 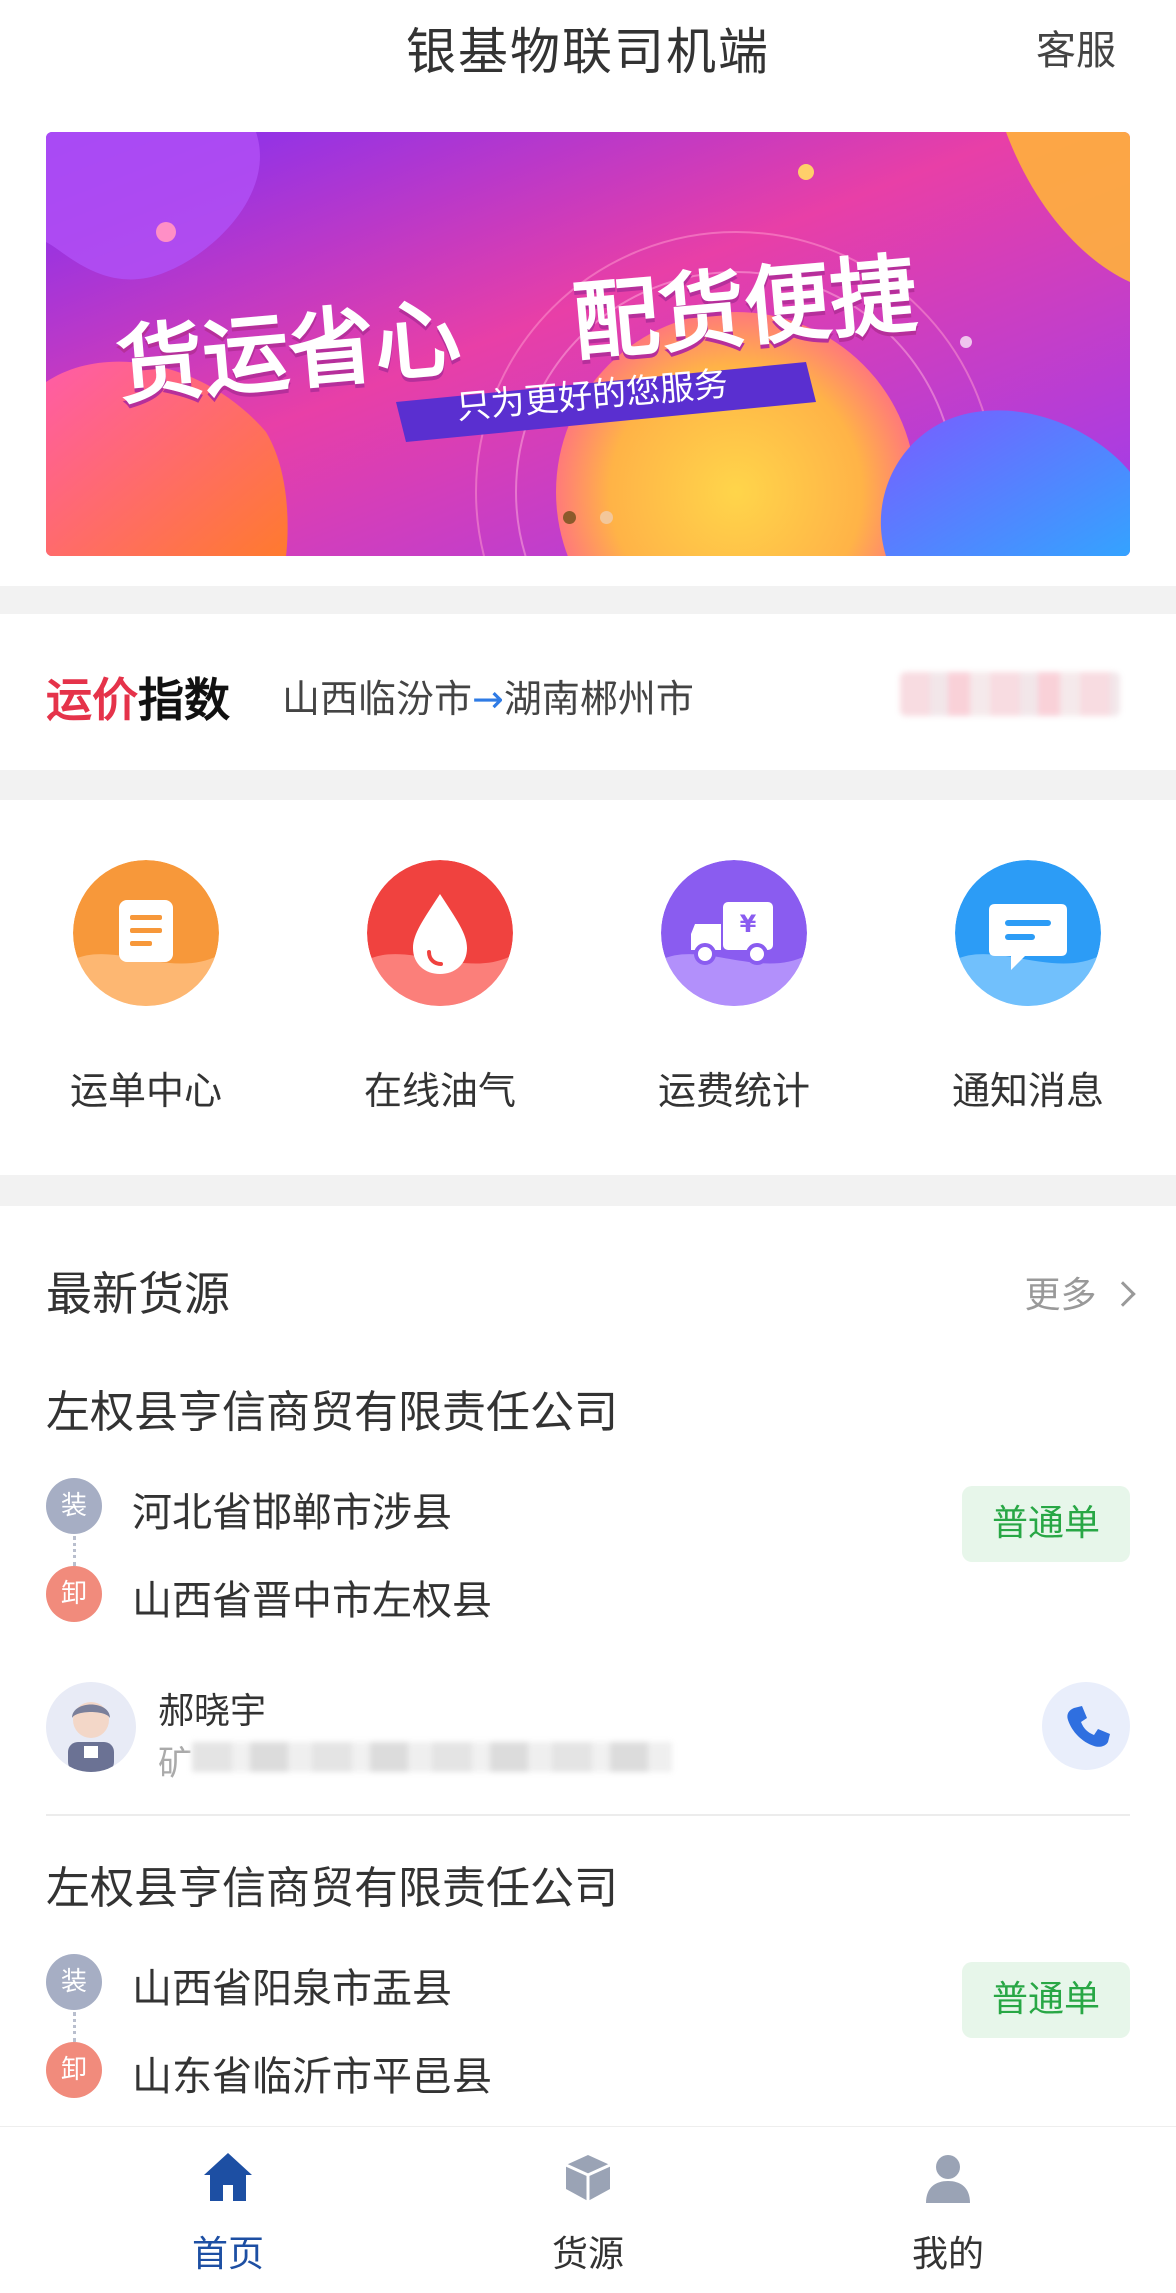 I want to click on tab-cargo: 货源, so click(x=588, y=2212).